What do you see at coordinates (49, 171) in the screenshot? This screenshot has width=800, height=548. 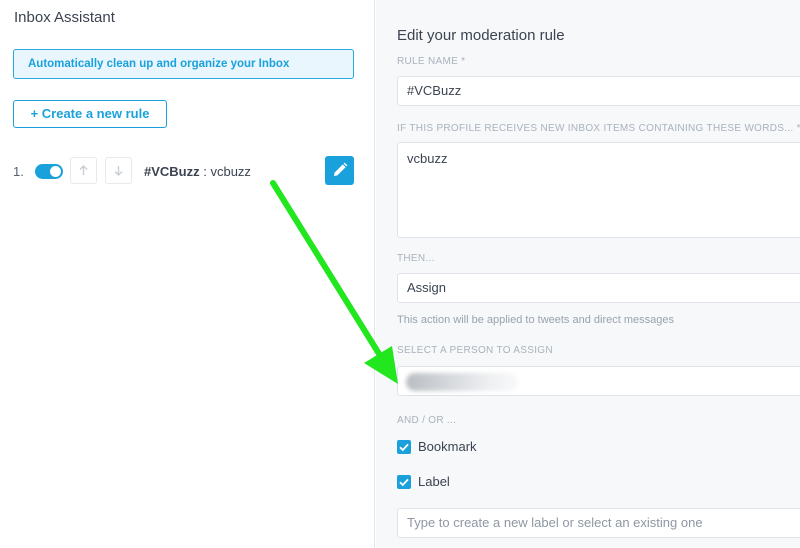 I see `rule-enabled-toggle` at bounding box center [49, 171].